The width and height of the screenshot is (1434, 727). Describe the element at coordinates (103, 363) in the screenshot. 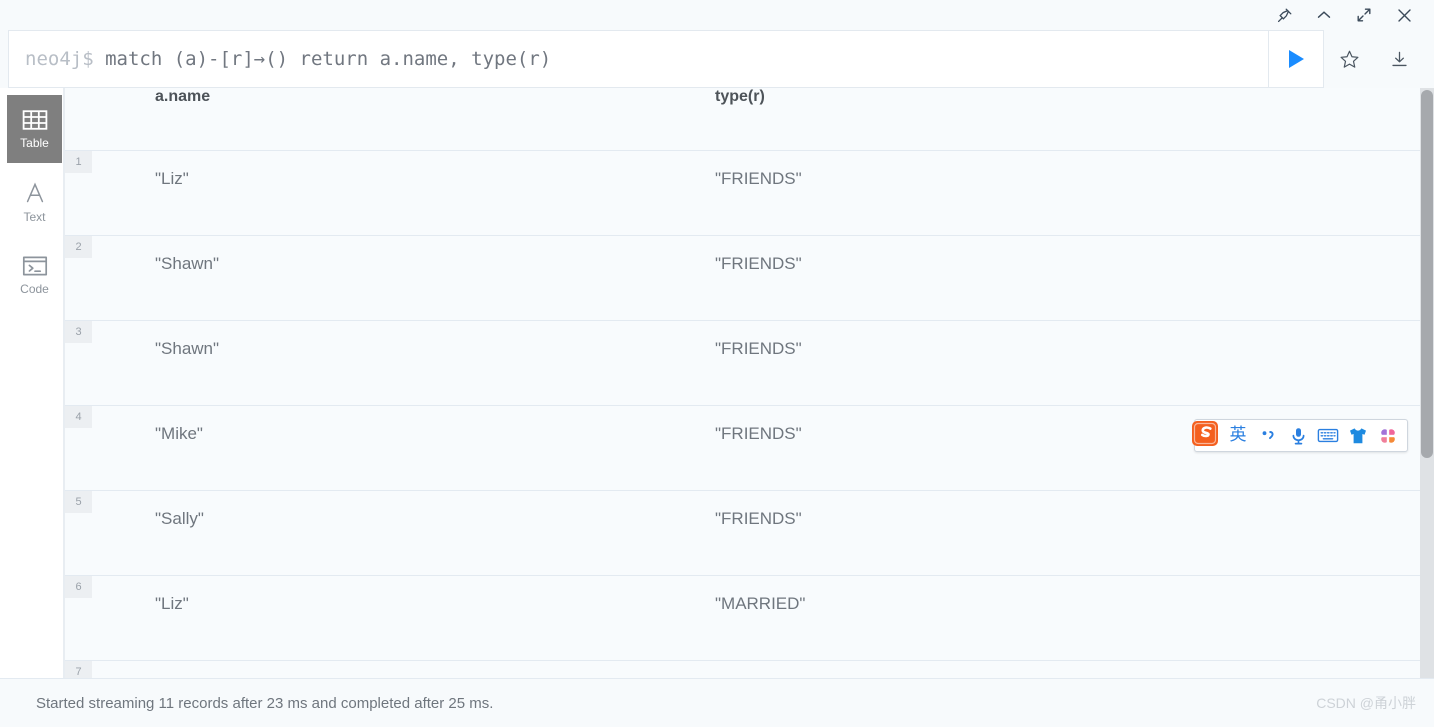

I see `row-index-cell: 3` at that location.